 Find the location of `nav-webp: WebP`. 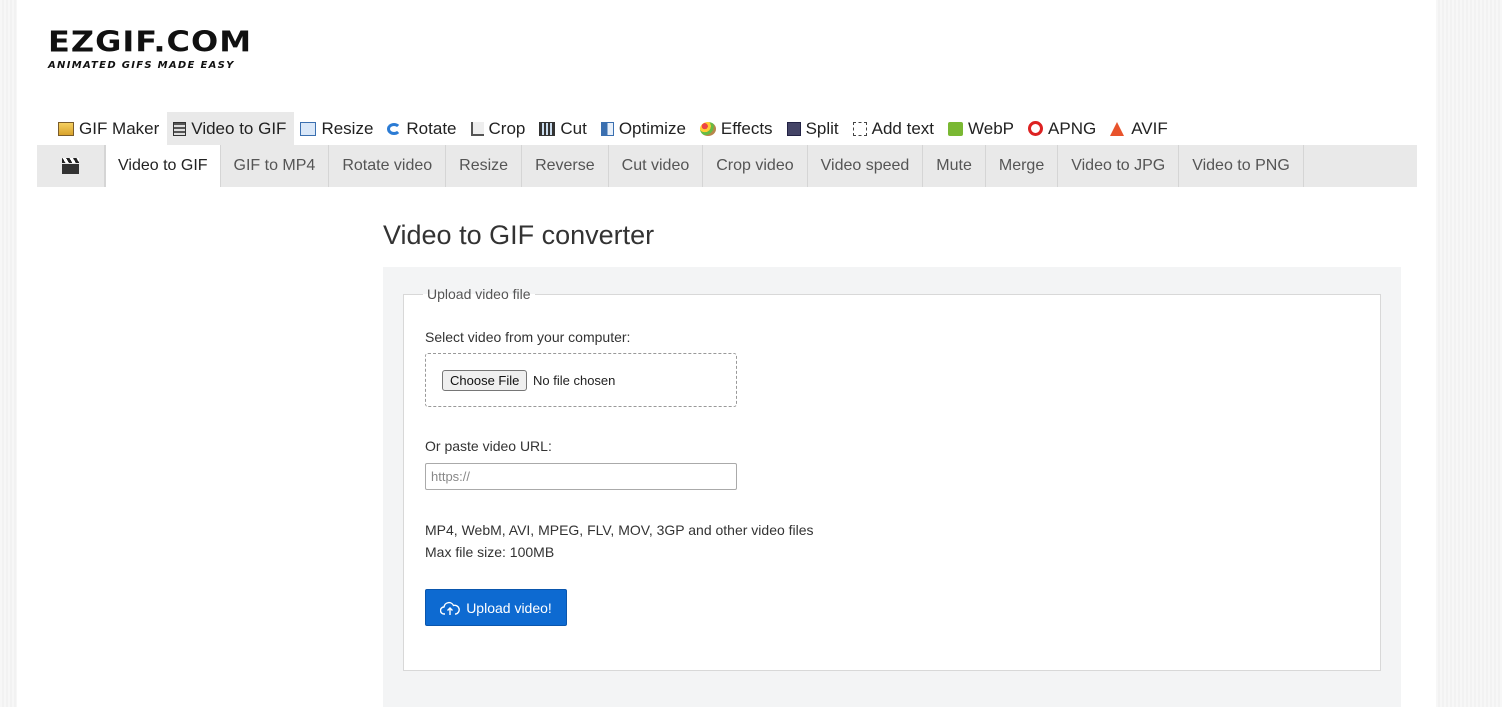

nav-webp: WebP is located at coordinates (982, 128).